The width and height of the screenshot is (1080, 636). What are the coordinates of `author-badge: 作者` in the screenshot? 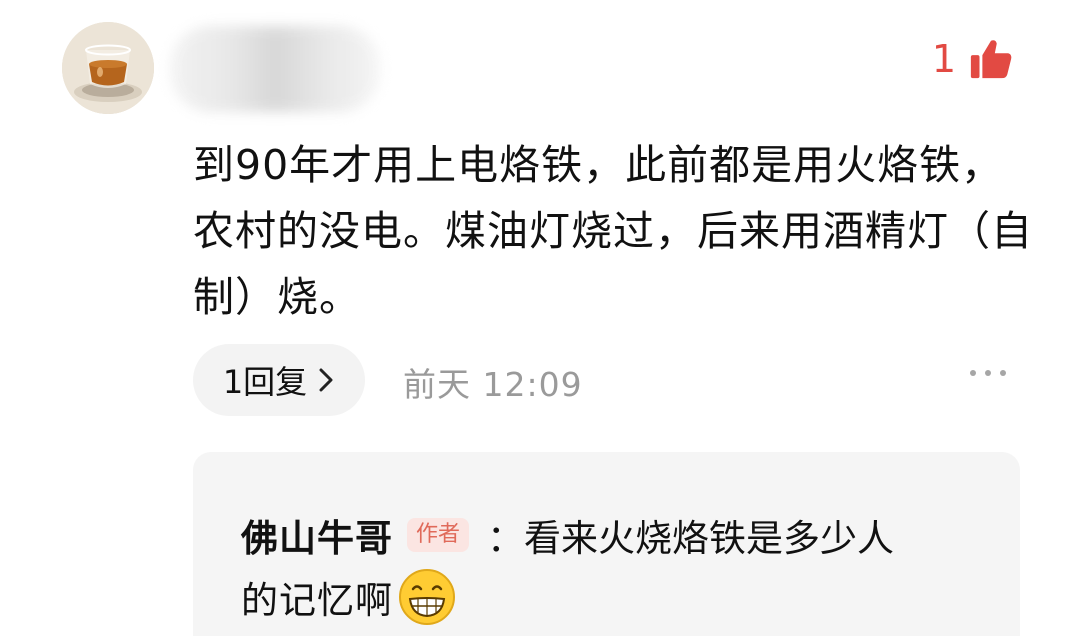 It's located at (438, 535).